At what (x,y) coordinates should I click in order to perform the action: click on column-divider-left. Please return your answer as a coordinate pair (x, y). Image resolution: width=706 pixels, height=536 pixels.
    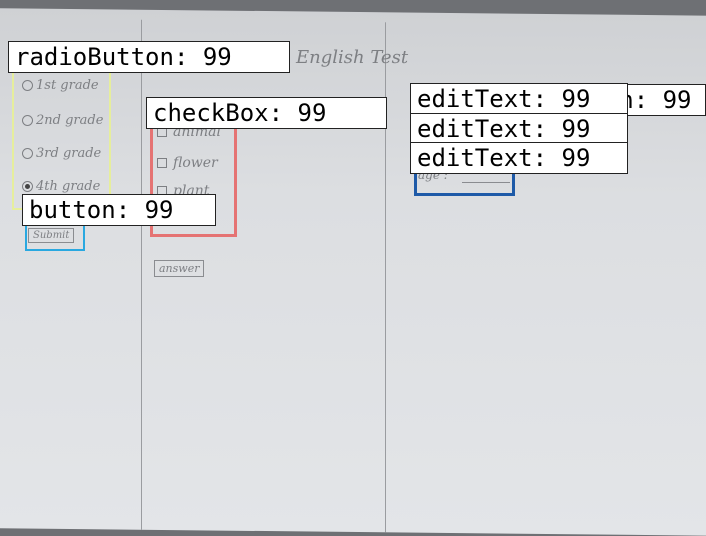
    Looking at the image, I should click on (141, 274).